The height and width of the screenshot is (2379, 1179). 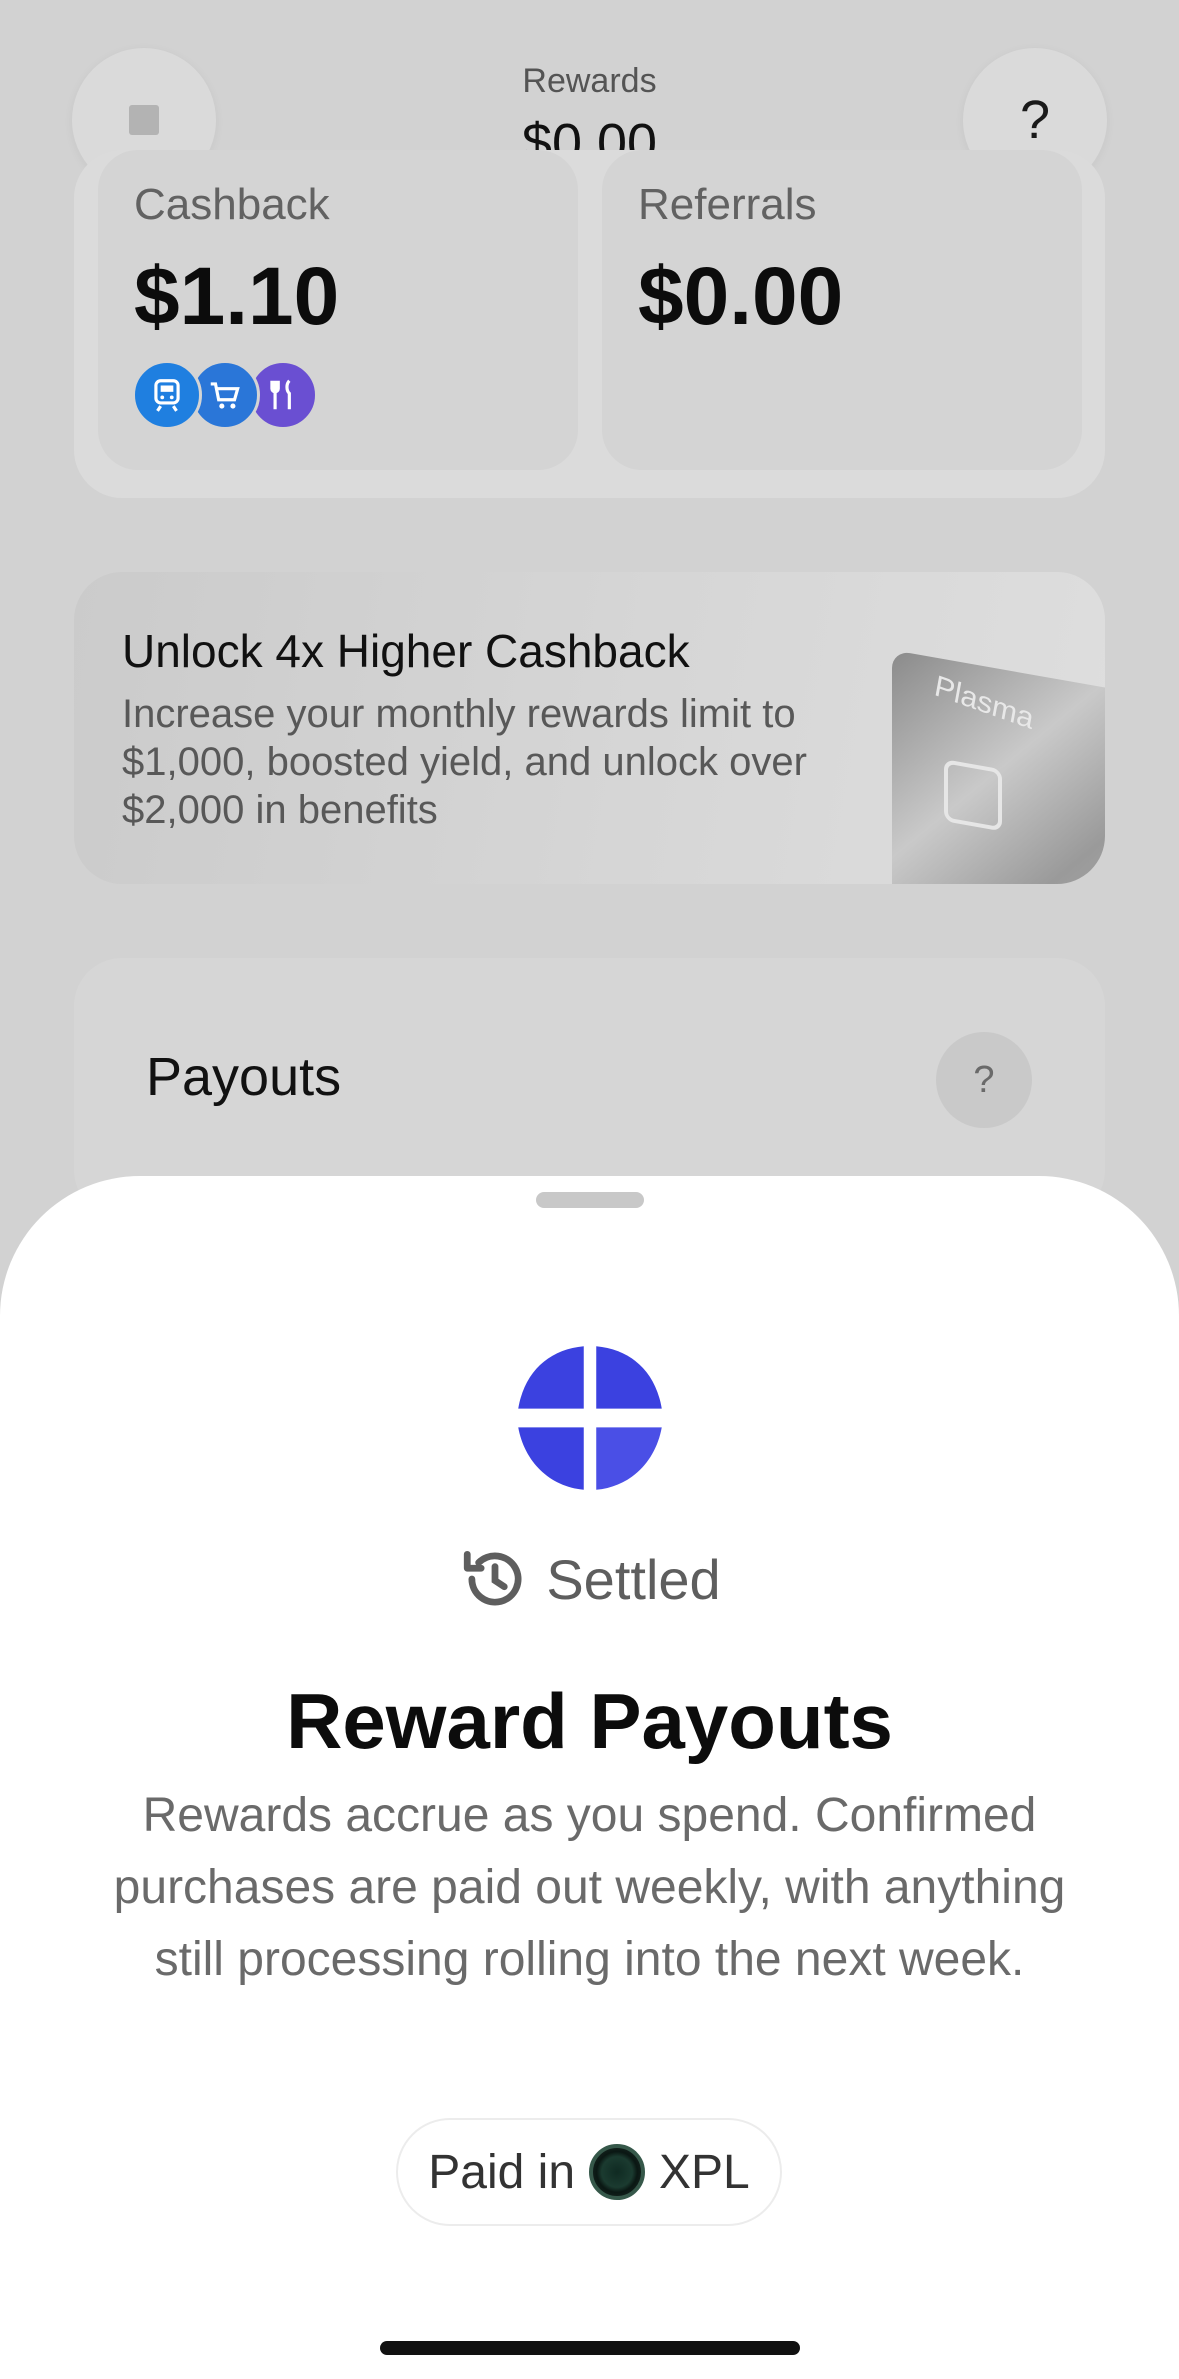 What do you see at coordinates (704, 2172) in the screenshot?
I see `token-label: XPL` at bounding box center [704, 2172].